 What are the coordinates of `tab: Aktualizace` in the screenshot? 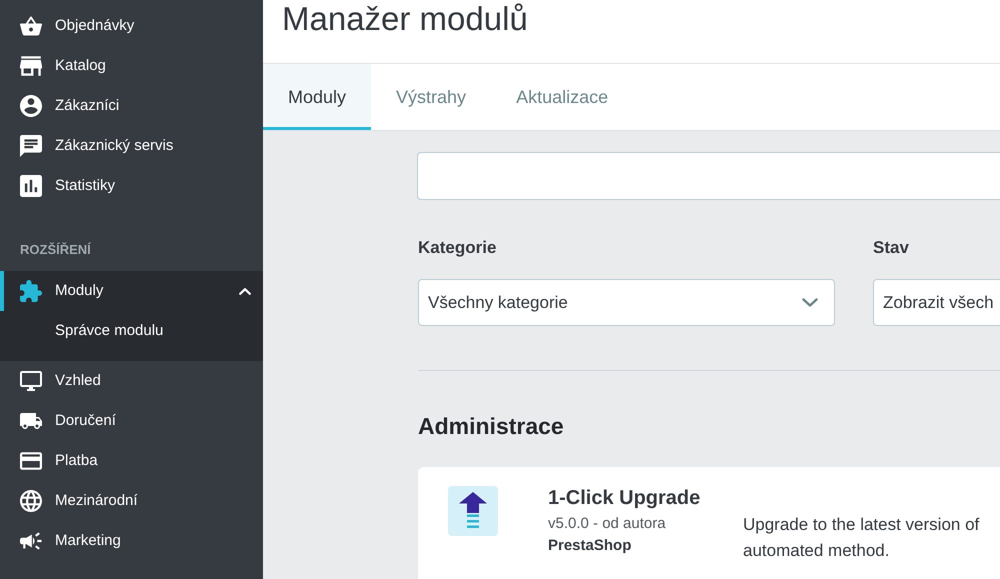 It's located at (562, 97).